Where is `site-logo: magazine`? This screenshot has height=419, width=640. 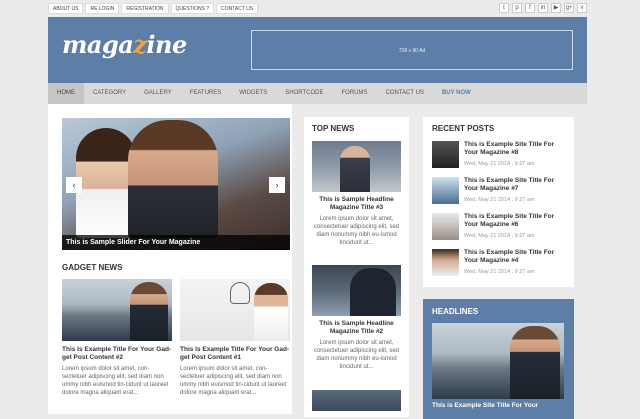 site-logo: magazine is located at coordinates (124, 44).